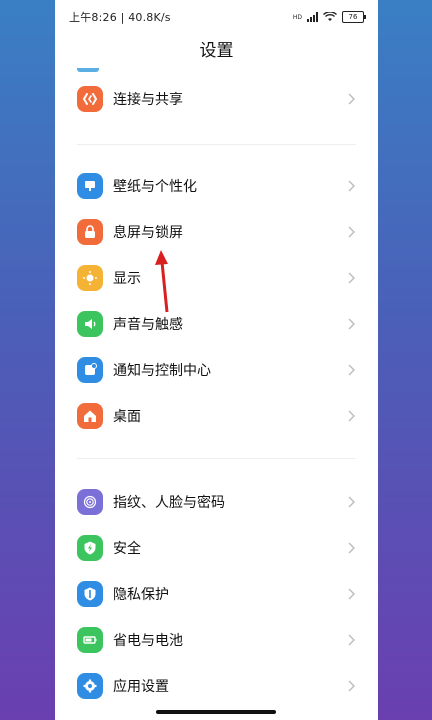 This screenshot has height=720, width=432. Describe the element at coordinates (90, 370) in the screenshot. I see `notification-icon` at that location.